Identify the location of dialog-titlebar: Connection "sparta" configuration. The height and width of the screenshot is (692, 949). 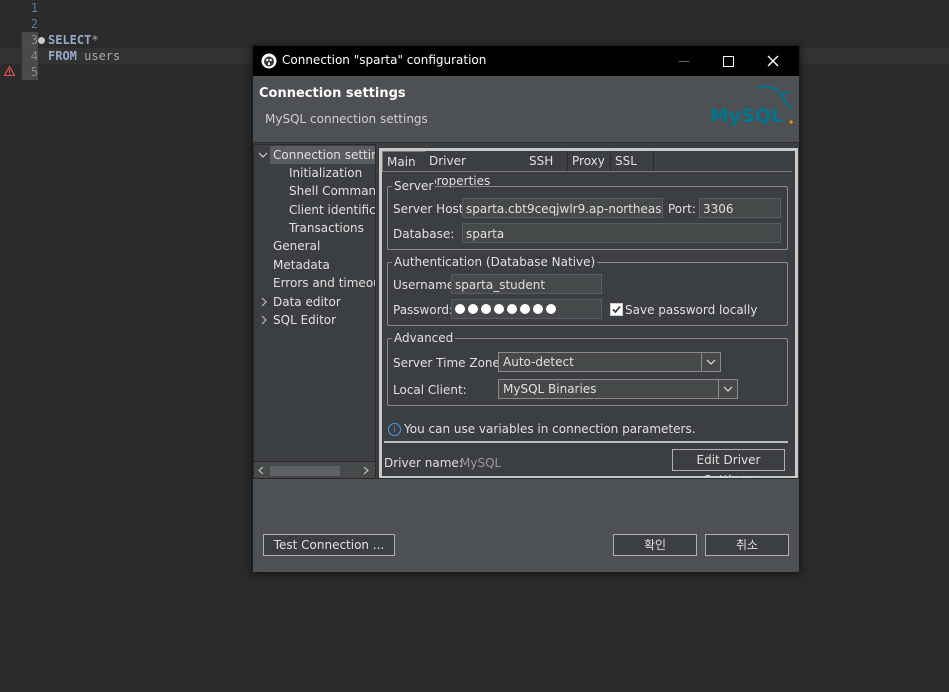
(526, 61).